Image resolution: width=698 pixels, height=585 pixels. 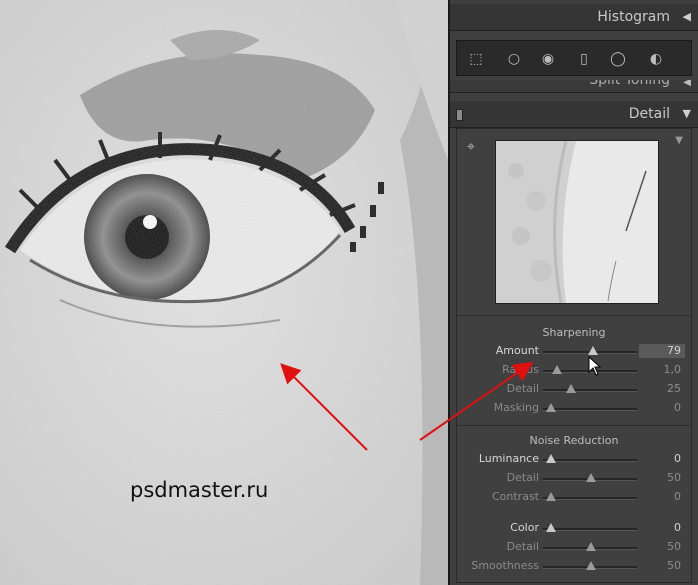 What do you see at coordinates (574, 332) in the screenshot?
I see `sharpening-title: Sharpening` at bounding box center [574, 332].